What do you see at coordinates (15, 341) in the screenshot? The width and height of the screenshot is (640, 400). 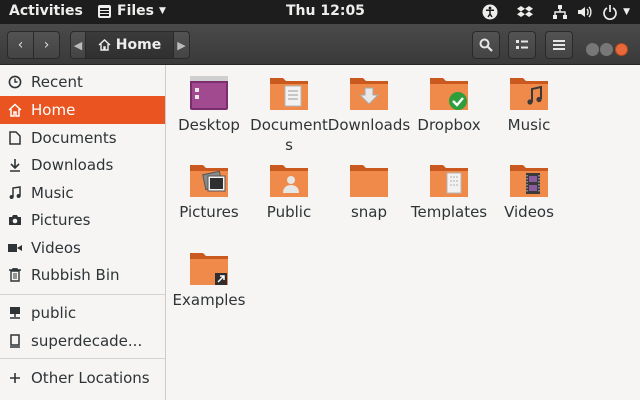 I see `usb-drive-icon` at bounding box center [15, 341].